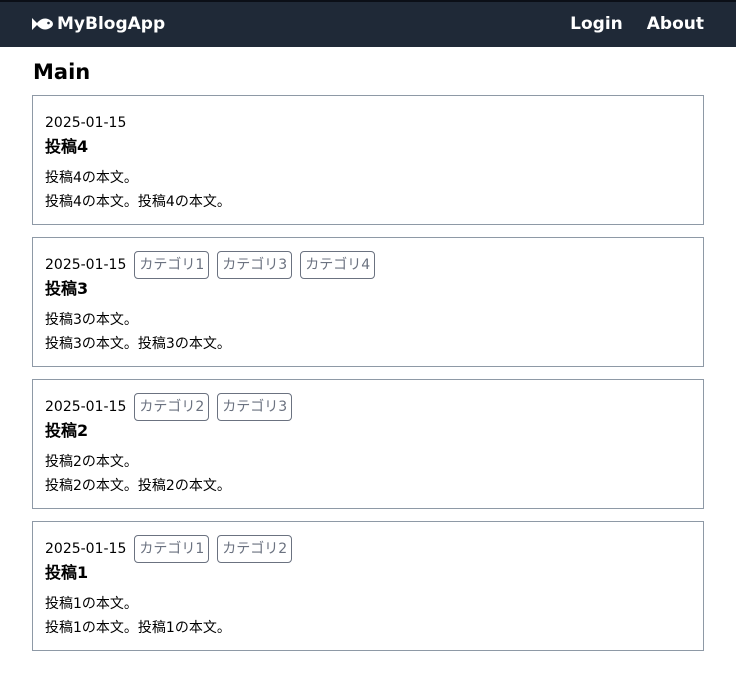 The width and height of the screenshot is (736, 692). I want to click on brand-link: MyBlogApp, so click(98, 24).